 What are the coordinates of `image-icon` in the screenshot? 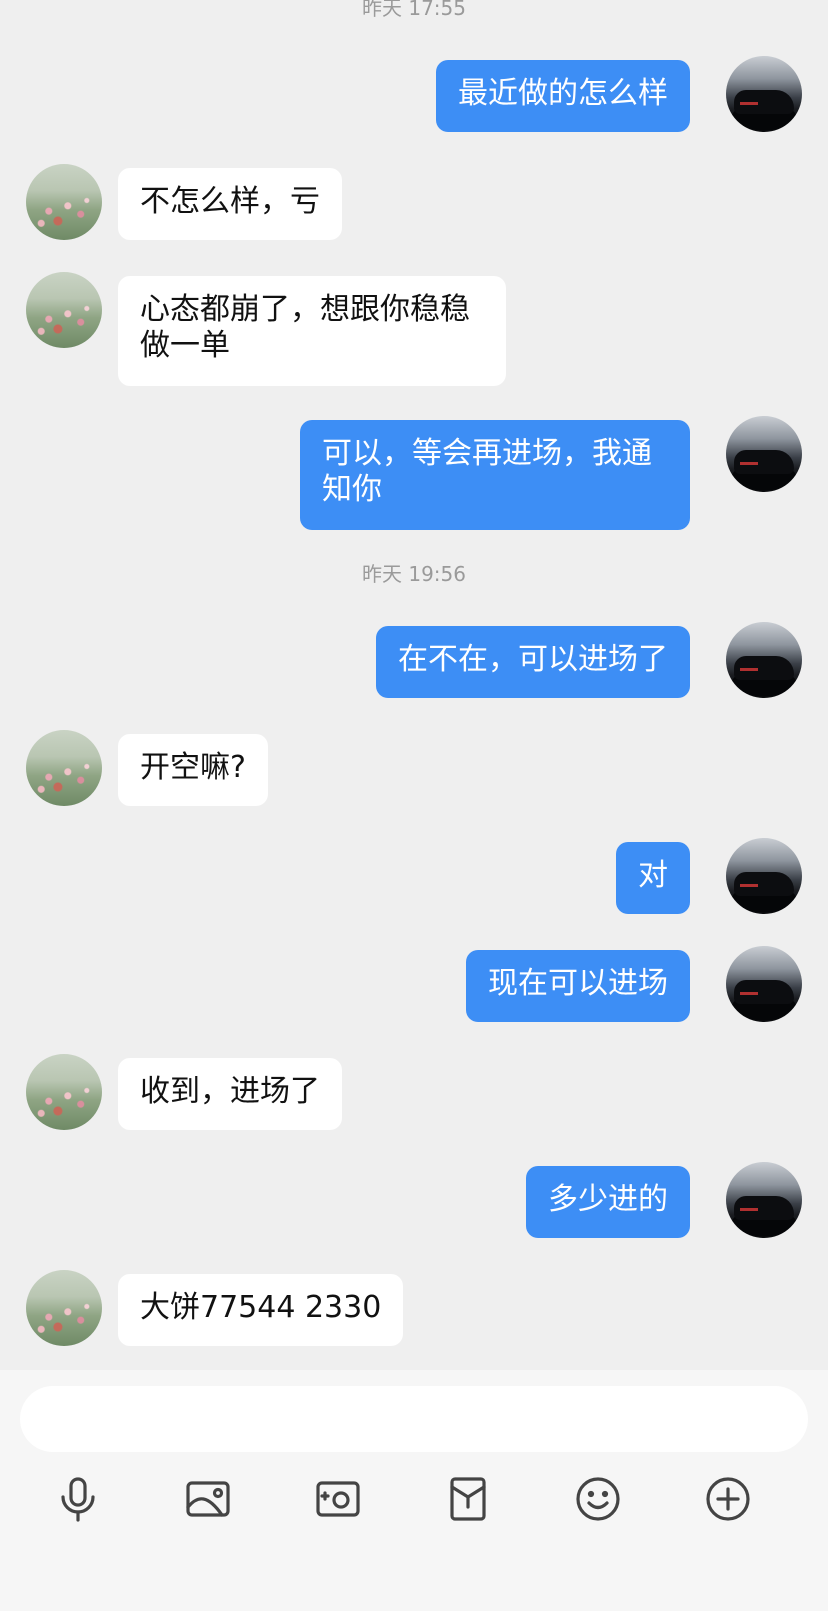 It's located at (208, 1499).